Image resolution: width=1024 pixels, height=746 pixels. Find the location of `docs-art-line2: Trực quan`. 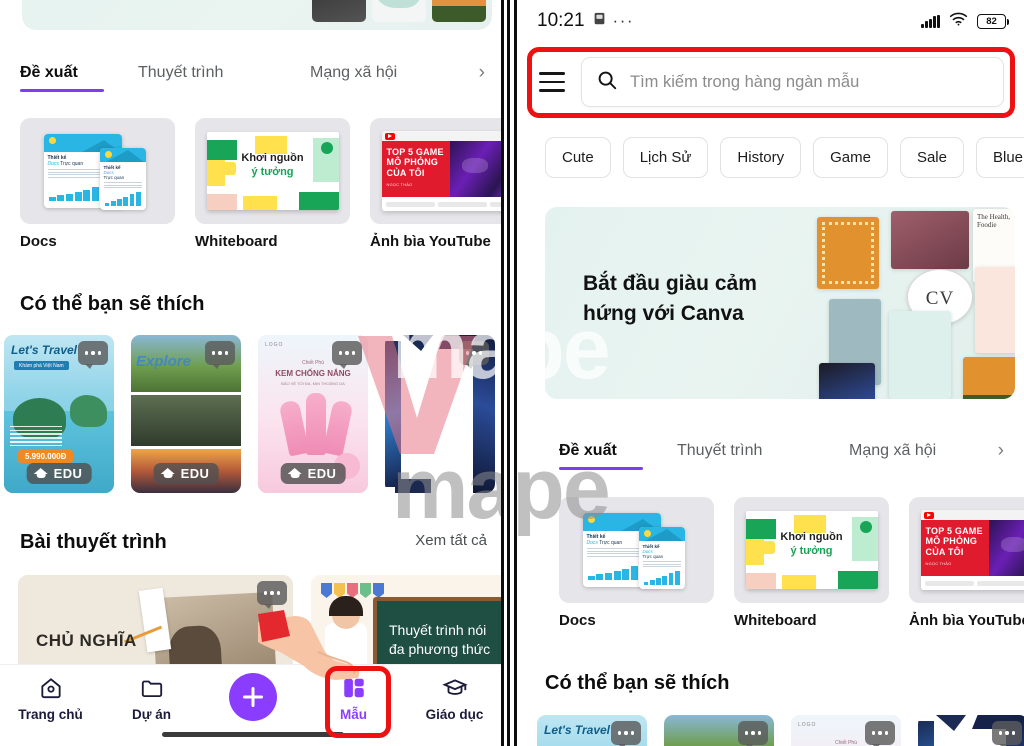

docs-art-line2: Trực quan is located at coordinates (71, 164).